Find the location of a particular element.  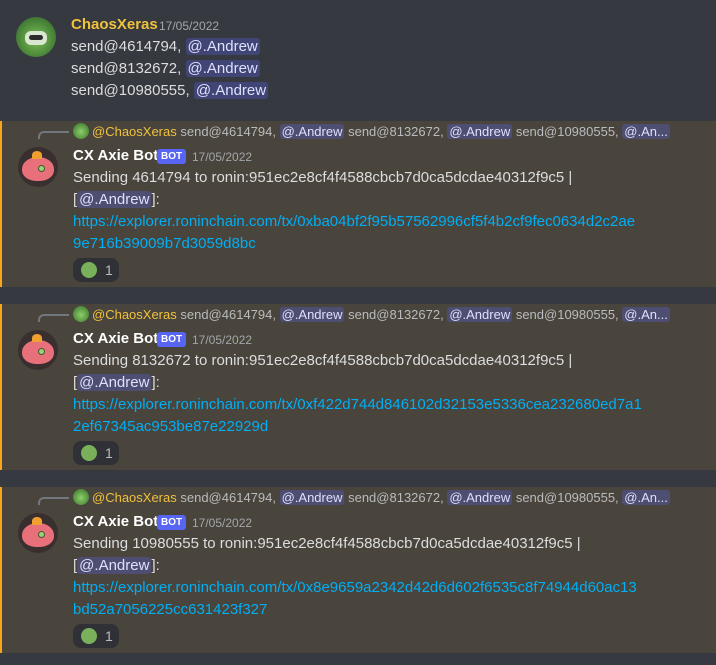

chaosxeras-avatar is located at coordinates (36, 37).